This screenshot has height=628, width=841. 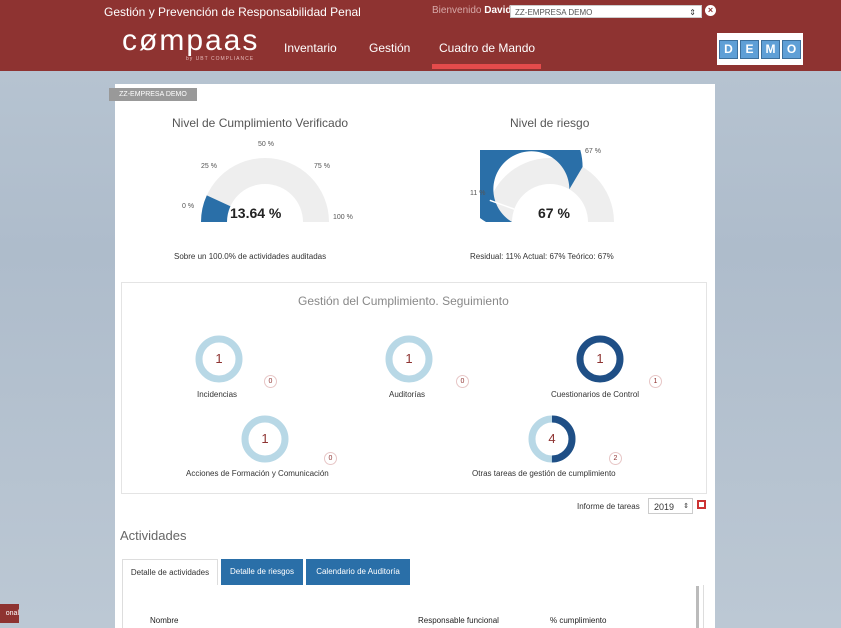 What do you see at coordinates (542, 256) in the screenshot?
I see `risk-caption: Residual: 11% Actual: 67% Teórico: 67%` at bounding box center [542, 256].